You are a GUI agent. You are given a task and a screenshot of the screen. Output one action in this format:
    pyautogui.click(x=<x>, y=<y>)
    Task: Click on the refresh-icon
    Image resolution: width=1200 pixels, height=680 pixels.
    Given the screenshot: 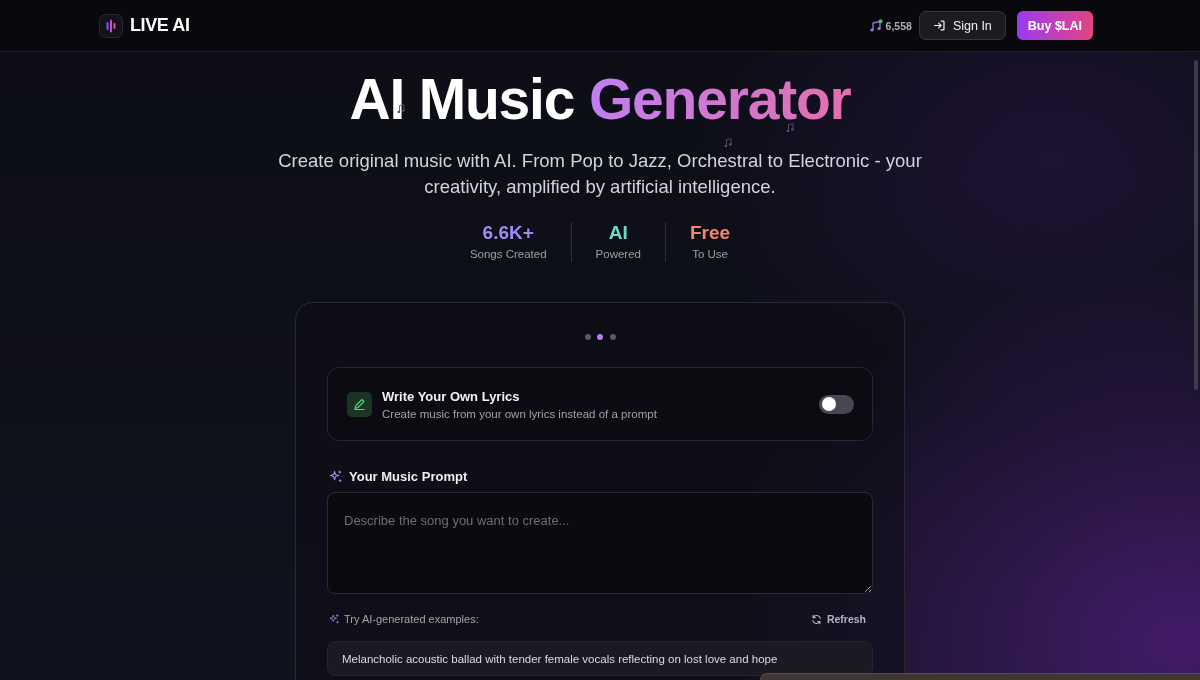 What is the action you would take?
    pyautogui.click(x=816, y=619)
    